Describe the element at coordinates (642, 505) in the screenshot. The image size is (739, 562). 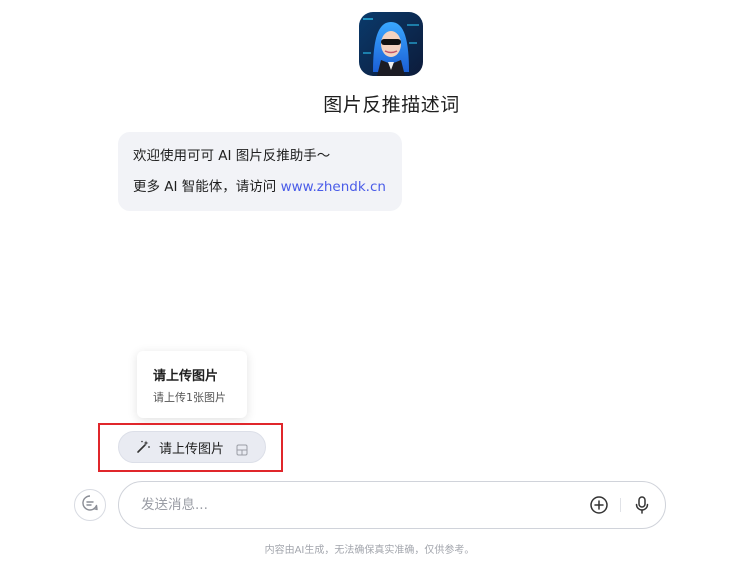
I see `microphone-icon` at that location.